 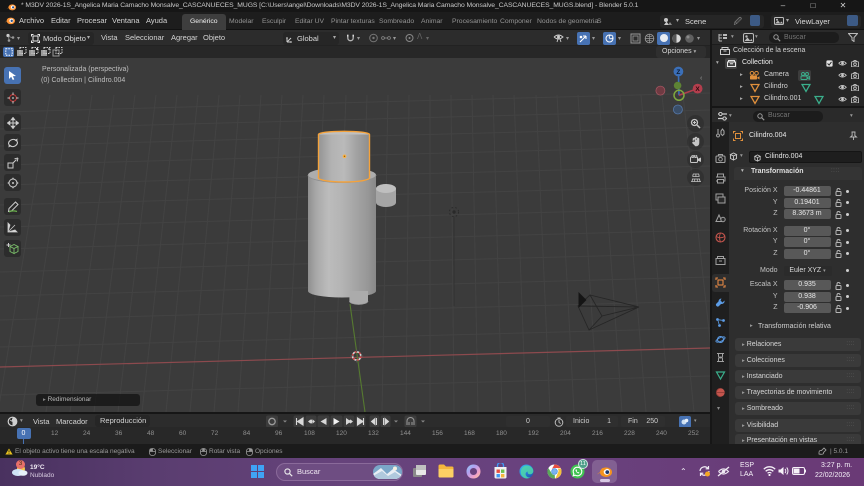 What do you see at coordinates (697, 89) in the screenshot?
I see `svg-text: X` at bounding box center [697, 89].